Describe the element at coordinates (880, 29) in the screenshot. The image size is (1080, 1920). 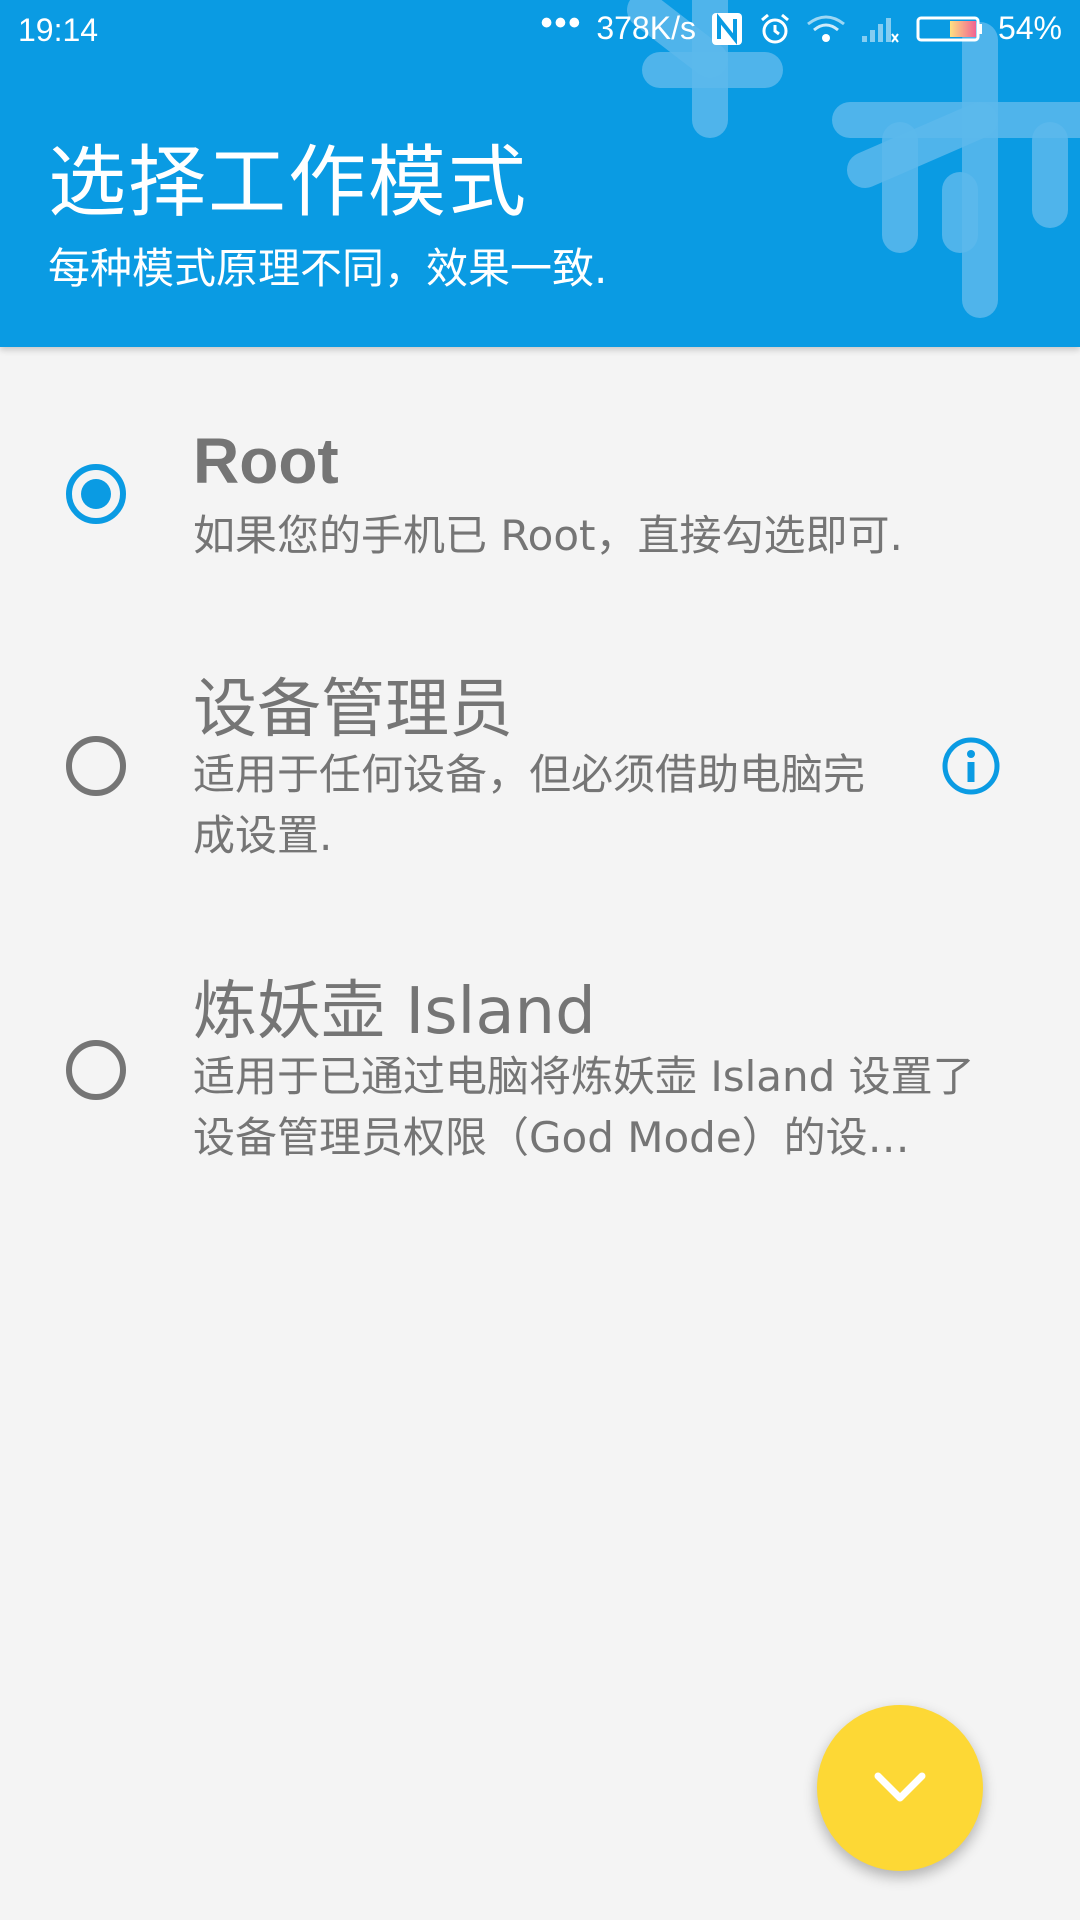
I see `signal-icon` at that location.